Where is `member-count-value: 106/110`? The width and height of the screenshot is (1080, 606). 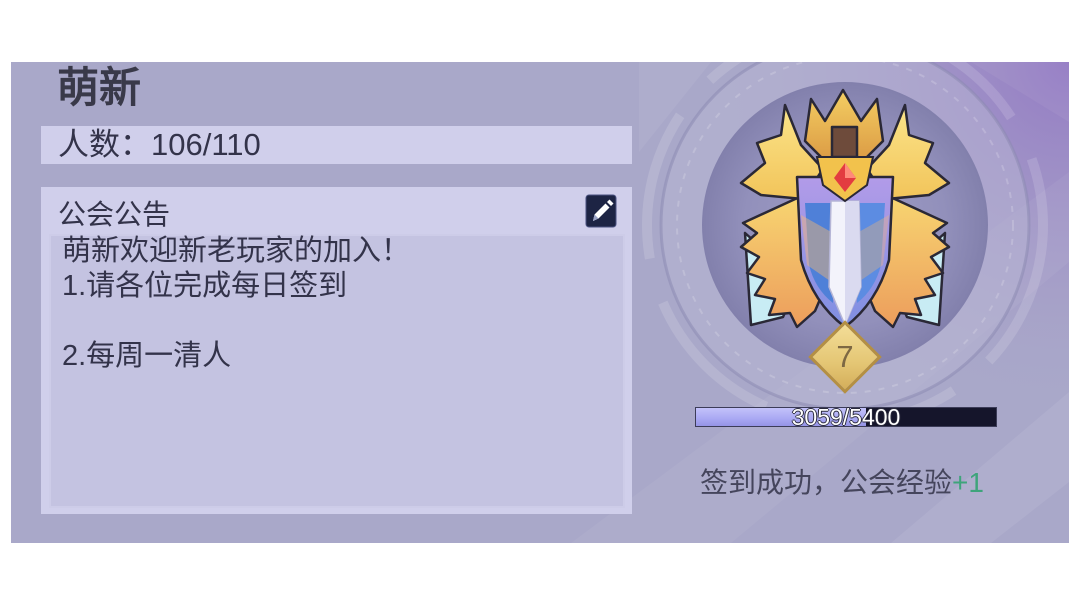
member-count-value: 106/110 is located at coordinates (206, 144).